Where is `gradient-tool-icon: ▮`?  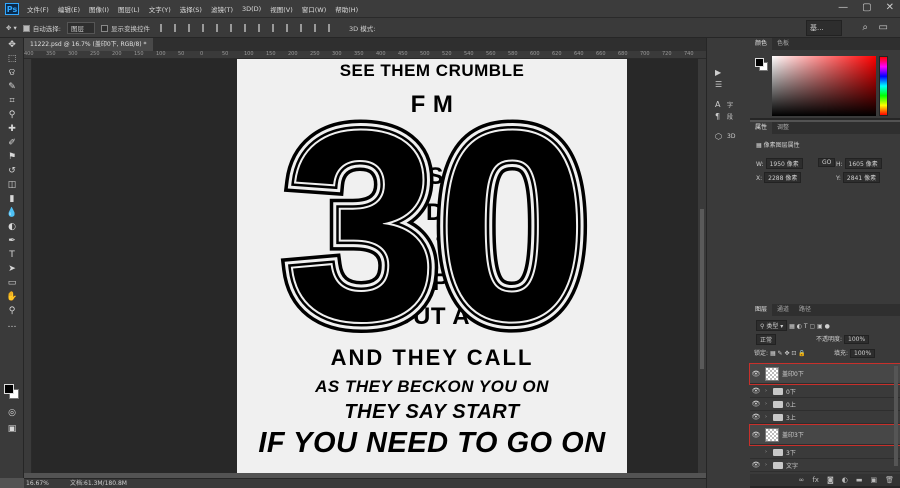
gradient-tool-icon: ▮ is located at coordinates (12, 199).